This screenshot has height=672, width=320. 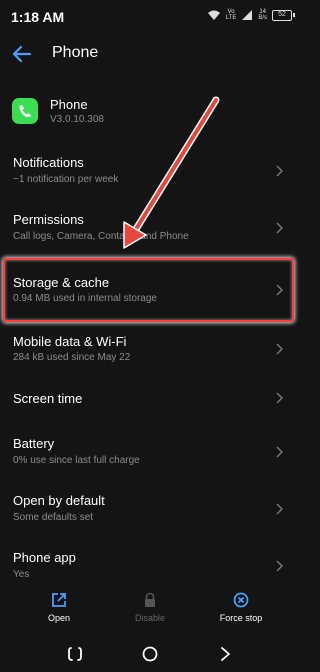 What do you see at coordinates (48, 219) in the screenshot?
I see `row-title: Permissions` at bounding box center [48, 219].